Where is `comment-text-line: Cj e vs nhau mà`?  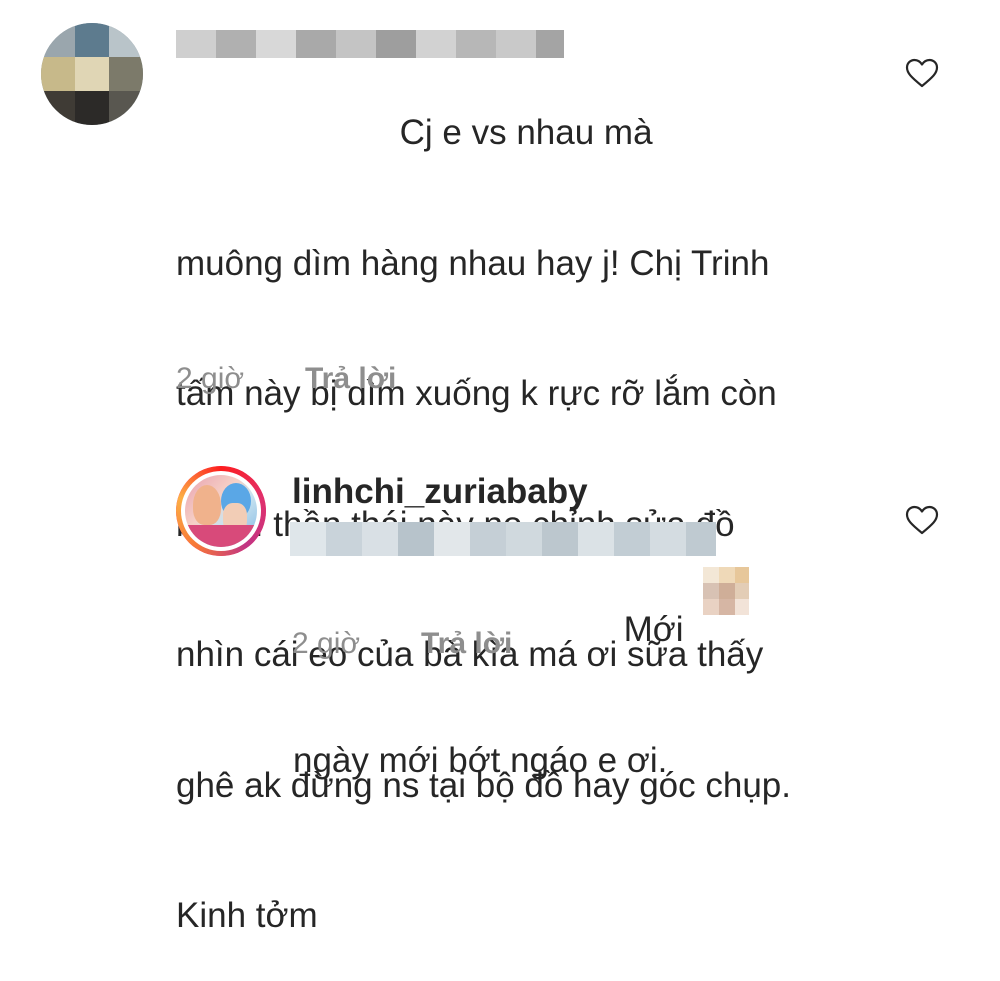
comment-text-line: Cj e vs nhau mà is located at coordinates (414, 132).